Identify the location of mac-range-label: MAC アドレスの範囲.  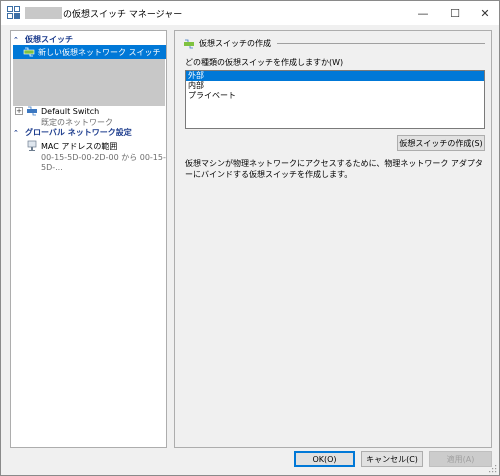
(79, 146).